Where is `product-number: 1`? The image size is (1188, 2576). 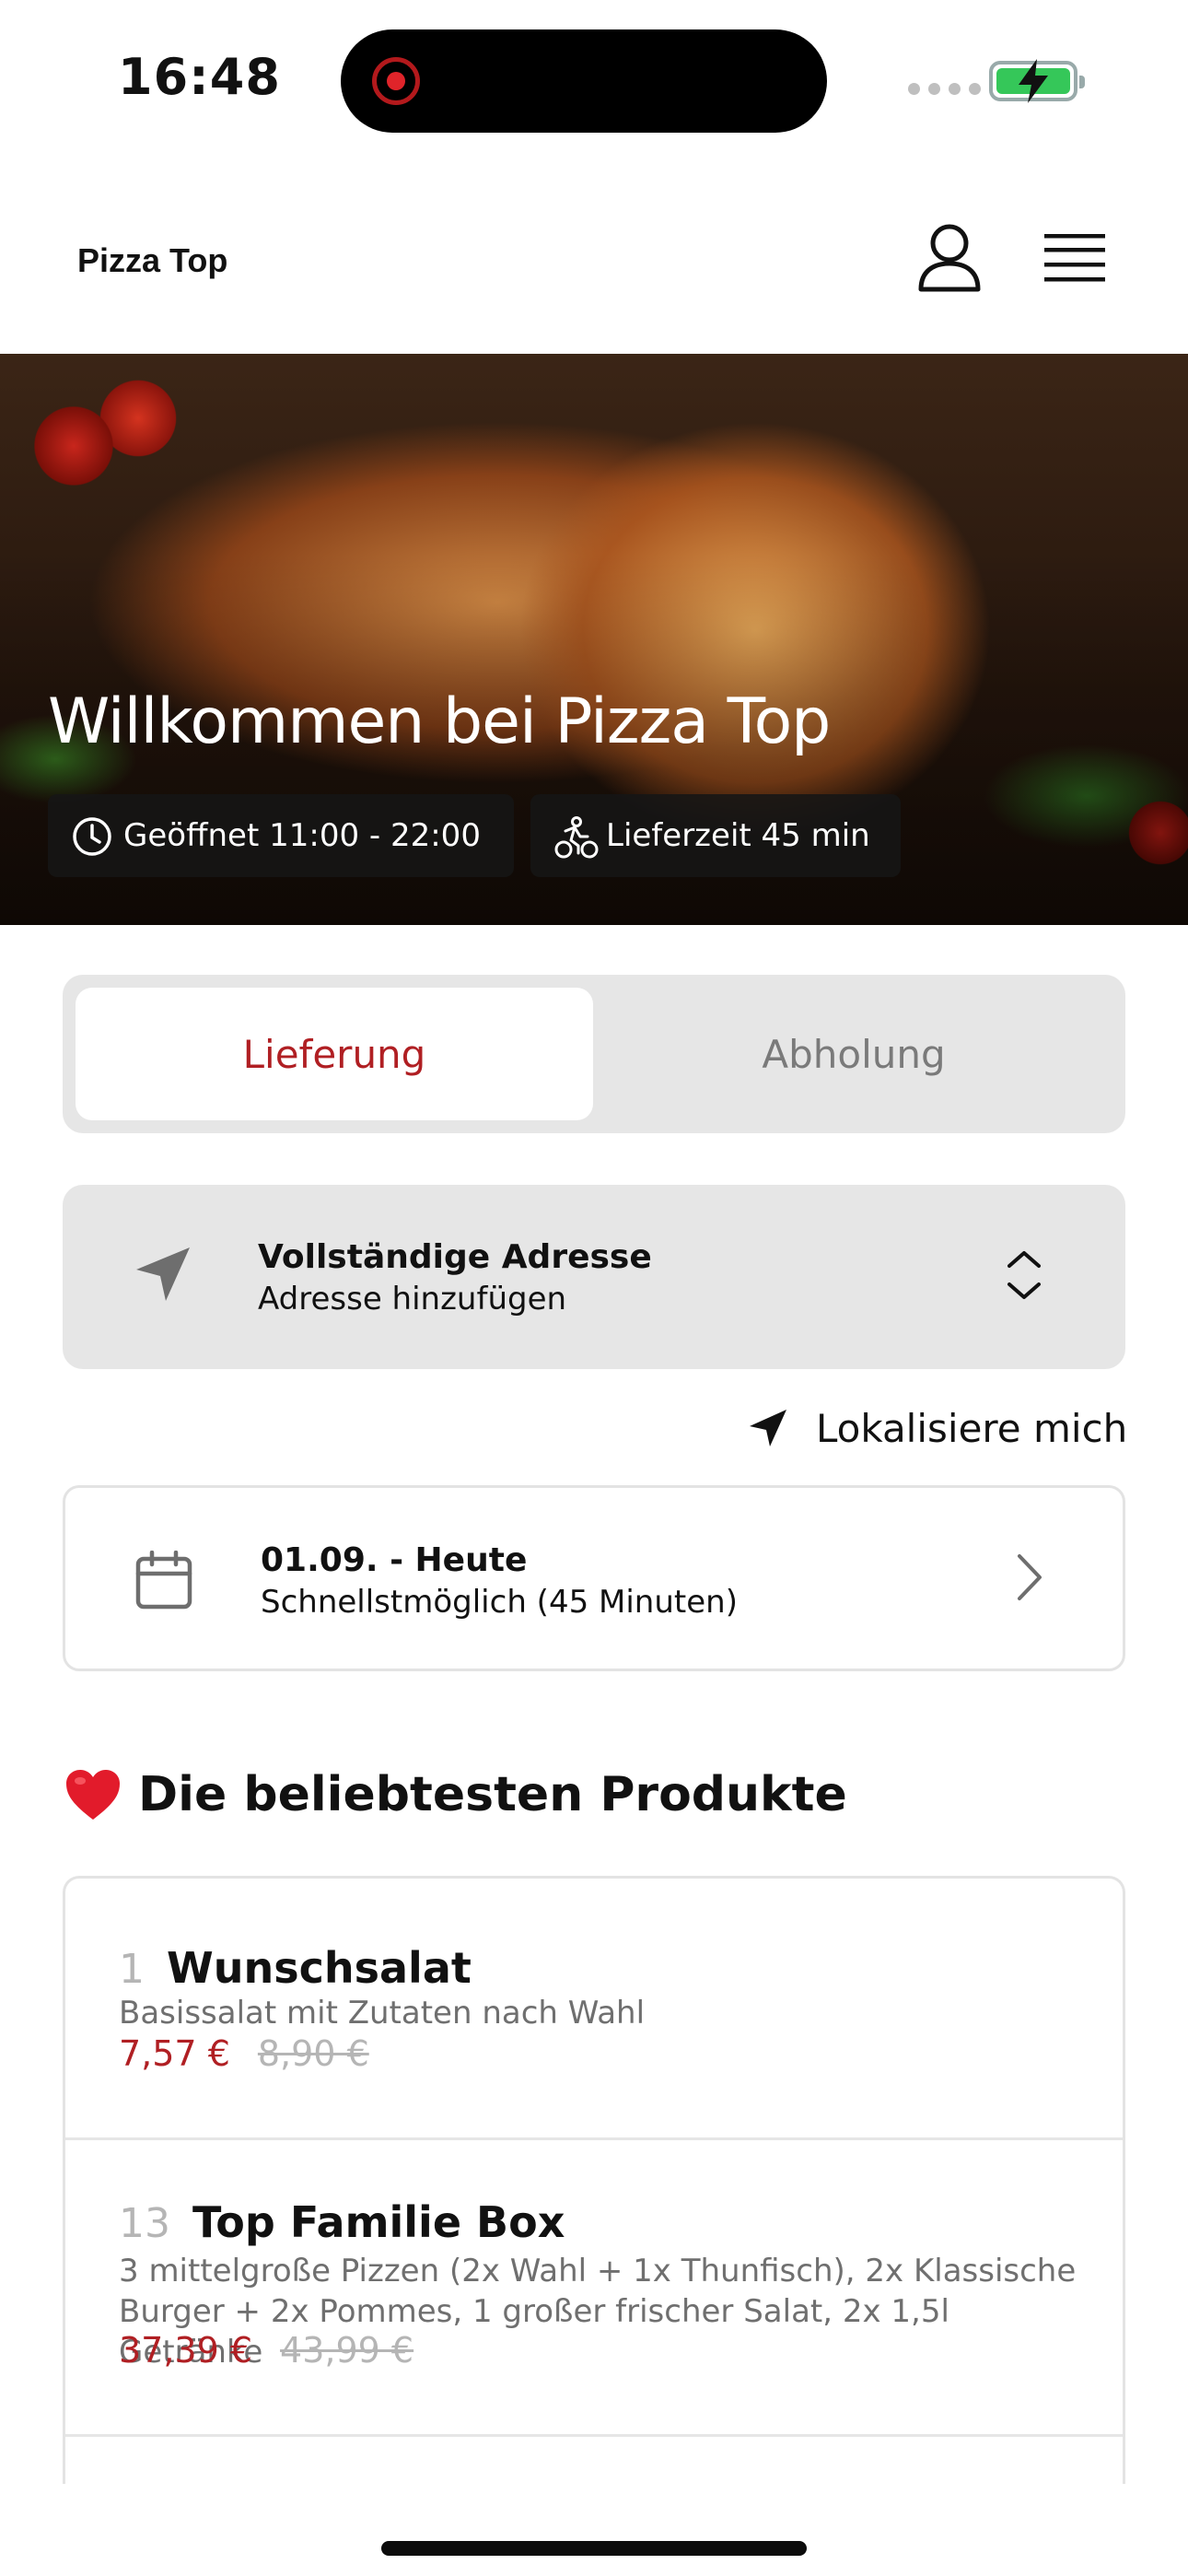
product-number: 1 is located at coordinates (132, 1970).